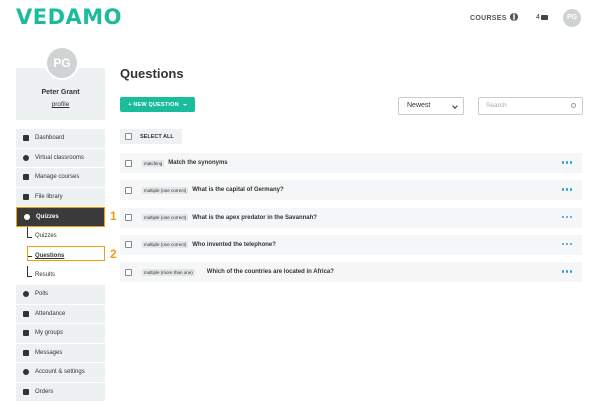 This screenshot has height=412, width=600. What do you see at coordinates (197, 163) in the screenshot?
I see `question-text: Match the synonyms` at bounding box center [197, 163].